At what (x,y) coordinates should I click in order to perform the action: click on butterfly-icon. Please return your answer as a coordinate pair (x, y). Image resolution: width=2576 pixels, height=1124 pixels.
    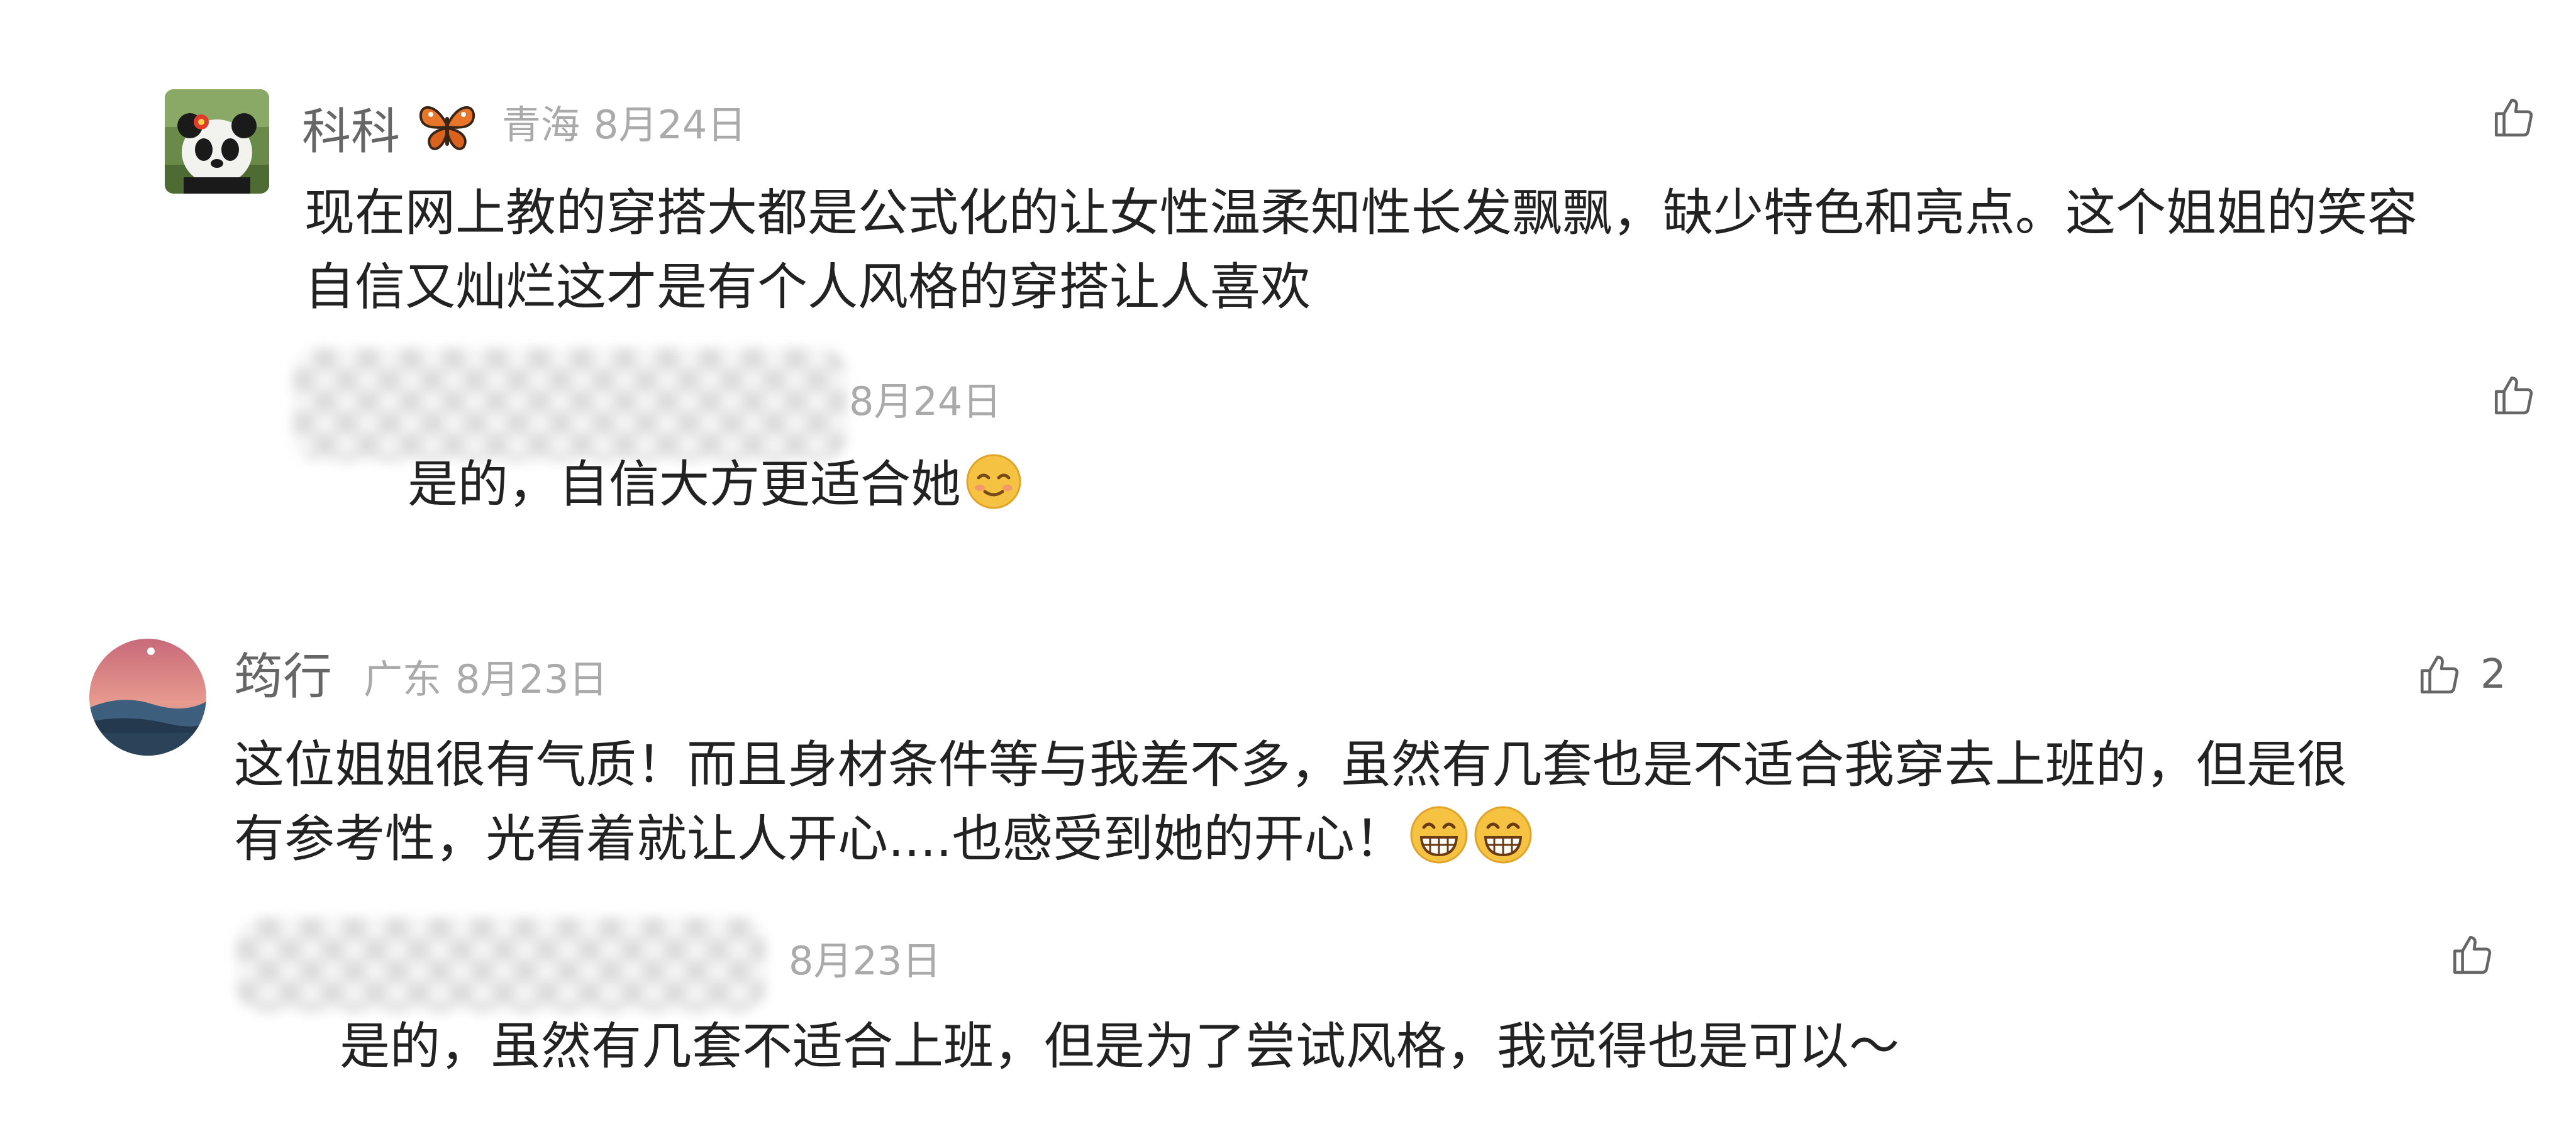
    Looking at the image, I should click on (447, 132).